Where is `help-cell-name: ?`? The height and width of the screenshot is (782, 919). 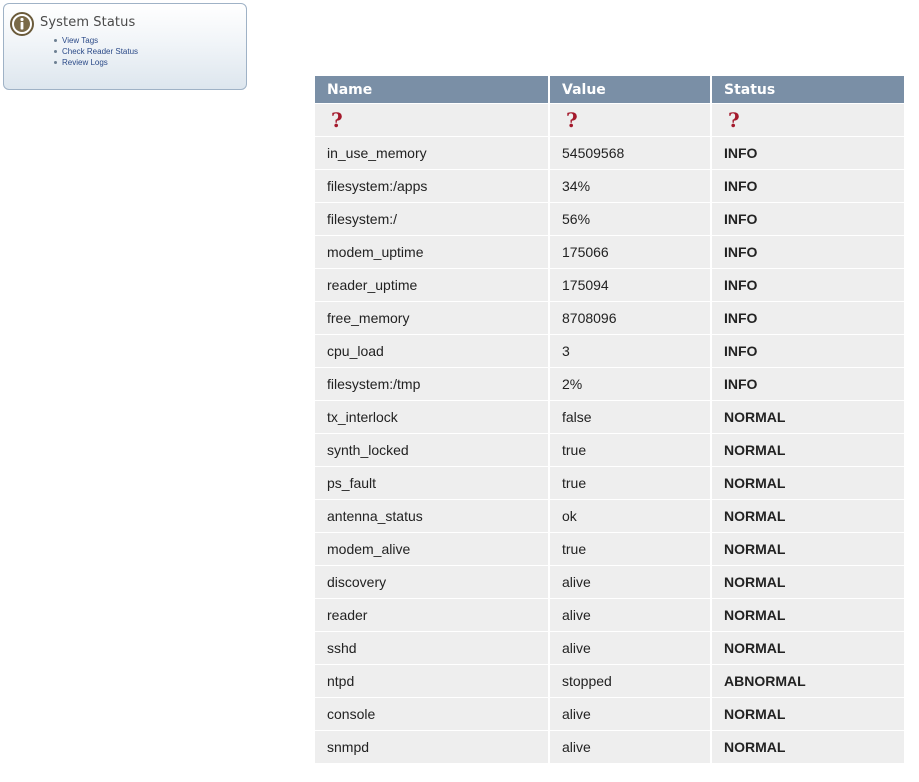
help-cell-name: ? is located at coordinates (431, 120).